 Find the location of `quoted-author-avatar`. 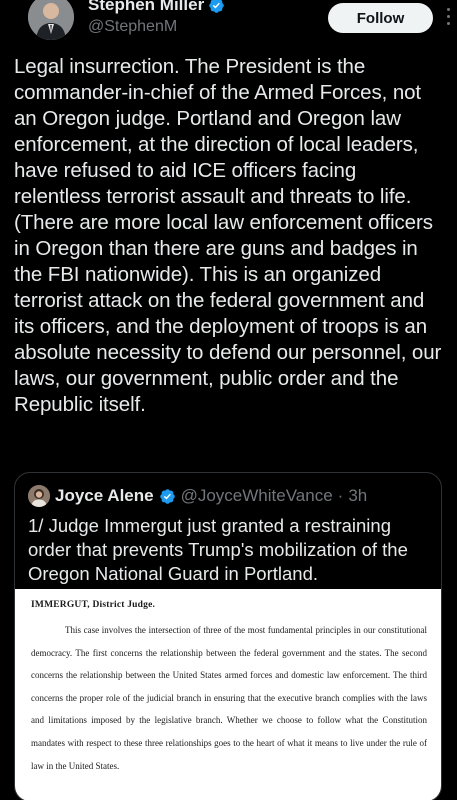

quoted-author-avatar is located at coordinates (39, 496).